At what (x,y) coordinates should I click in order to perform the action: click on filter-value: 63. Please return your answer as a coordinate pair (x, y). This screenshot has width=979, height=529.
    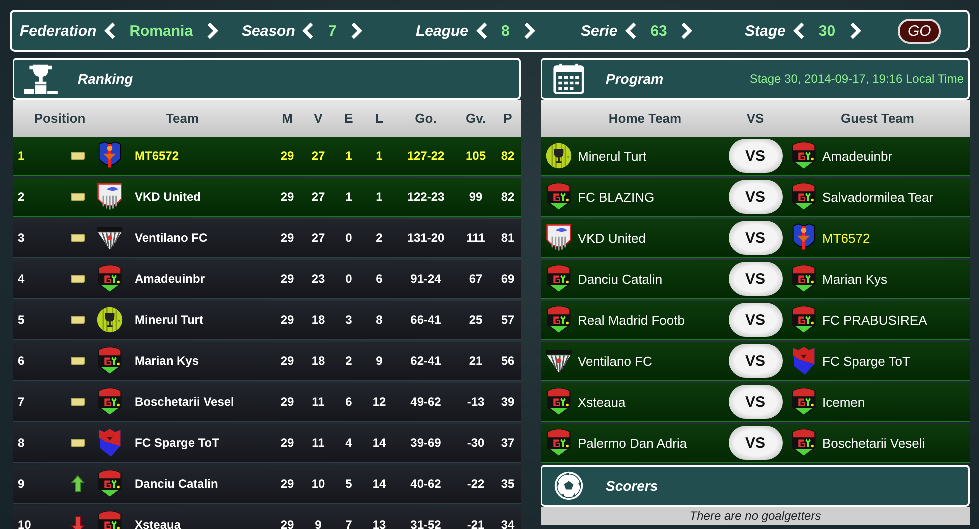
    Looking at the image, I should click on (659, 31).